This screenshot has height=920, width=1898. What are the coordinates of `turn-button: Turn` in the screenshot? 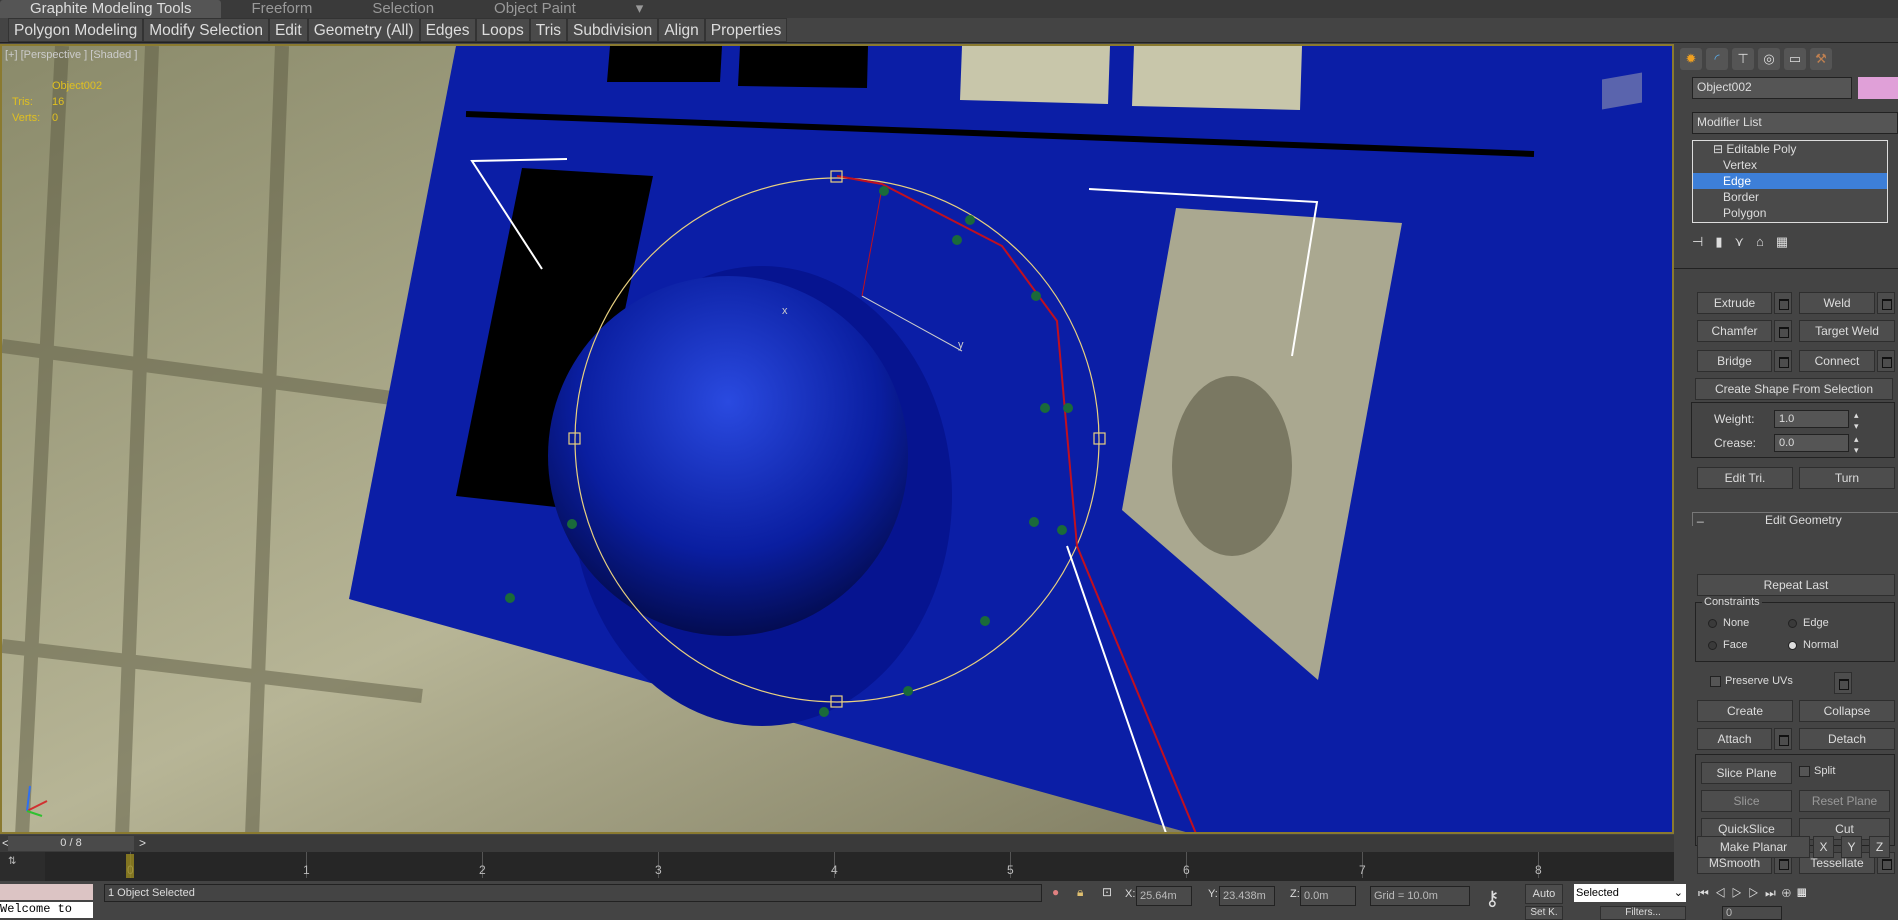 It's located at (1847, 478).